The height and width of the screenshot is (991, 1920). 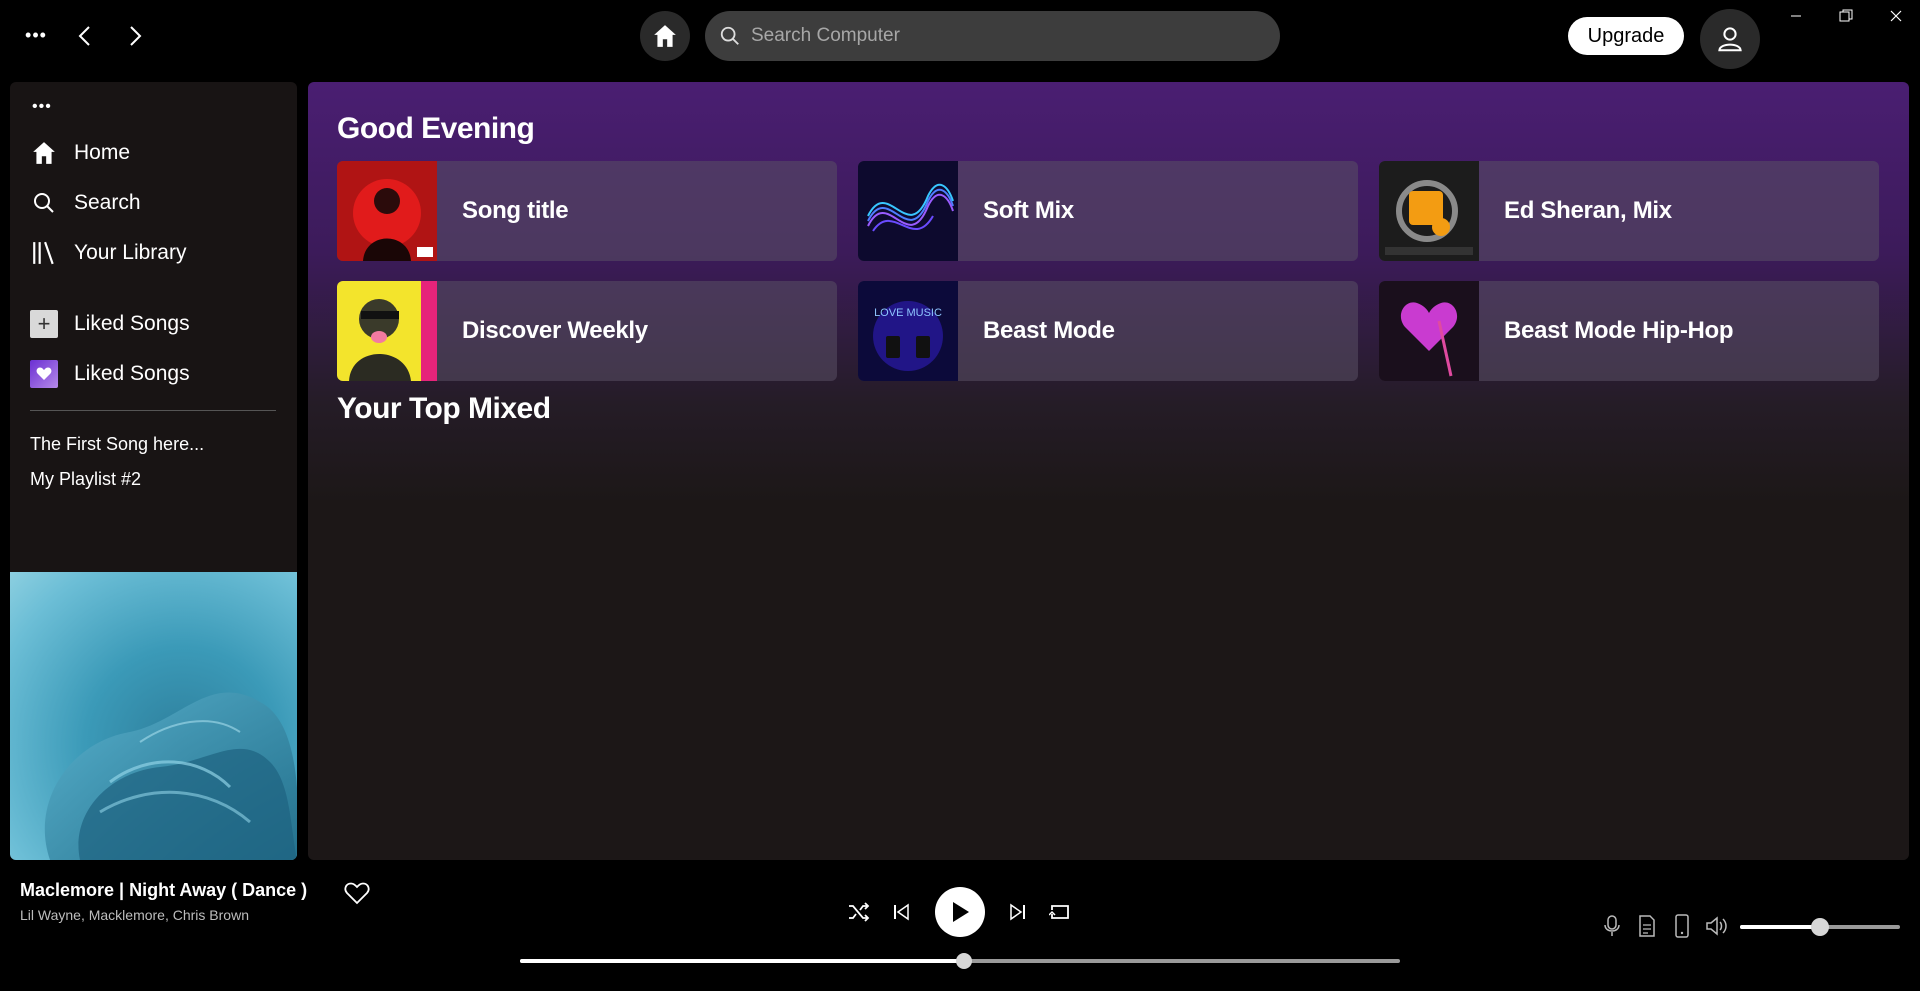 I want to click on play-icon, so click(x=961, y=912).